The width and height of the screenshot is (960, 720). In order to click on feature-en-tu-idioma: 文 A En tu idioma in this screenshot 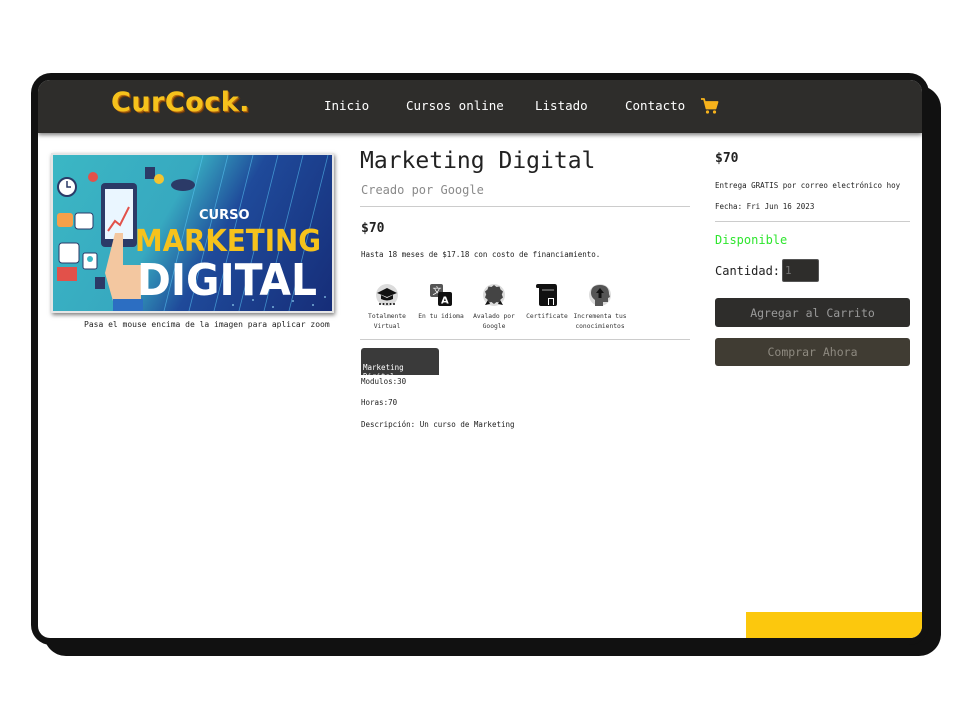, I will do `click(441, 302)`.